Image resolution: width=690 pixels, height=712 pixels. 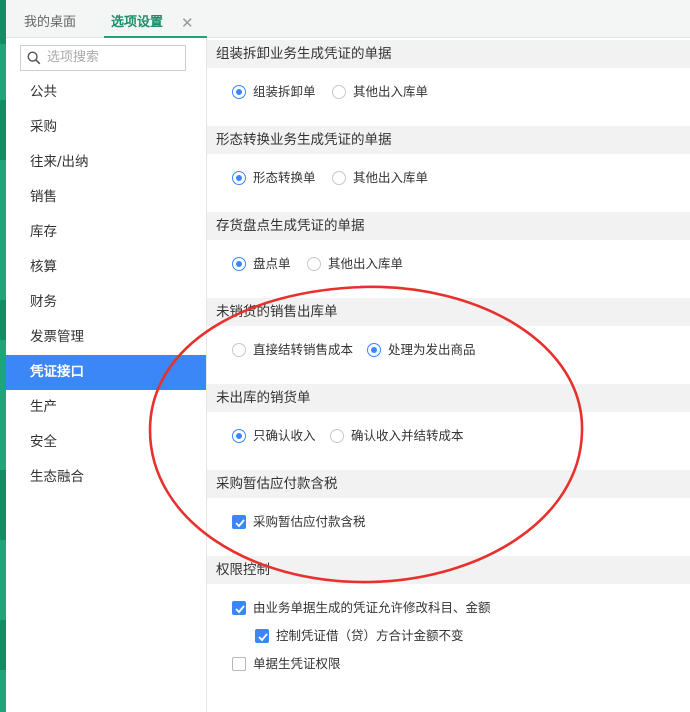 What do you see at coordinates (272, 264) in the screenshot?
I see `radio-option: 盘点单` at bounding box center [272, 264].